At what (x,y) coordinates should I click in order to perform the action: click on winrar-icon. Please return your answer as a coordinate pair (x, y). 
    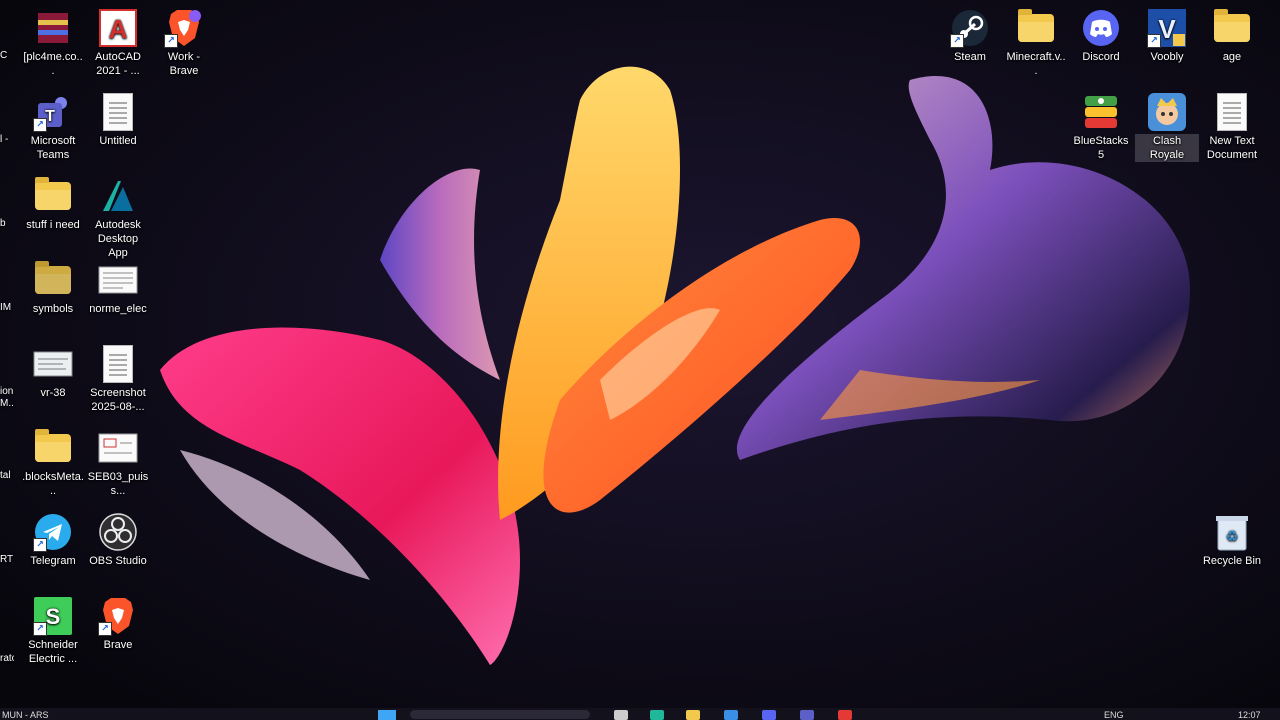
    Looking at the image, I should click on (53, 28).